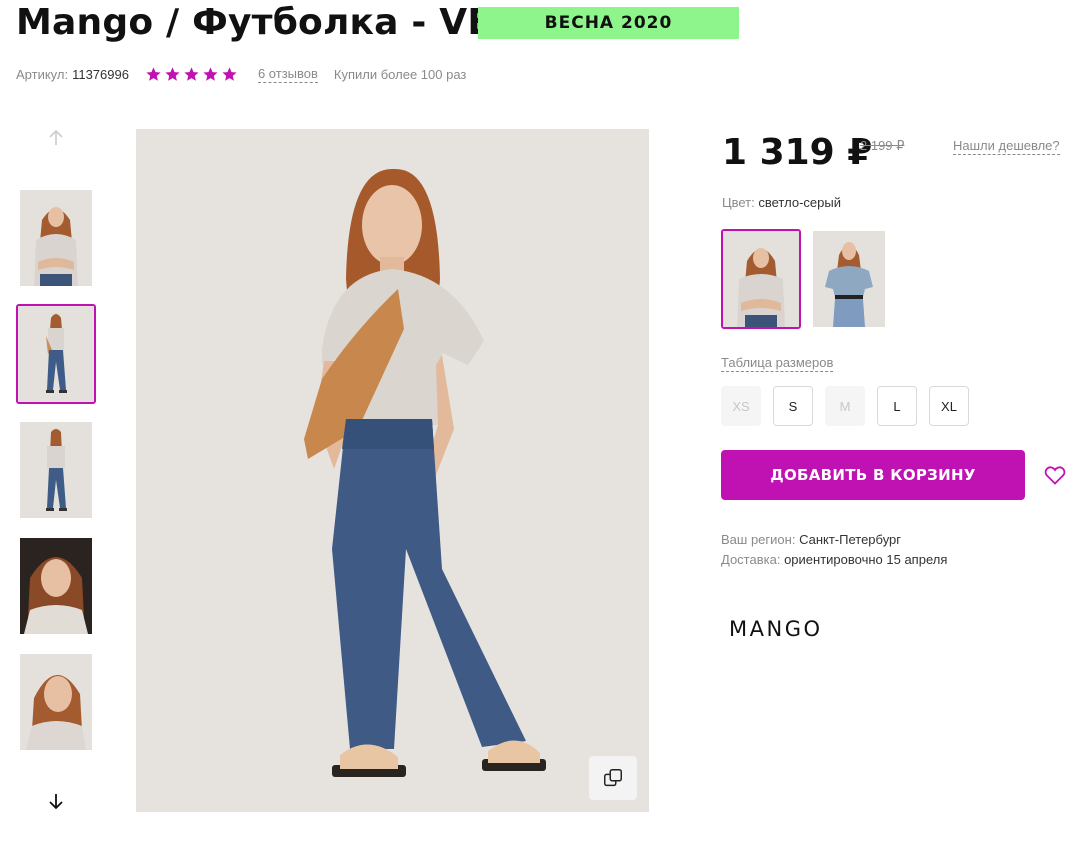  I want to click on region-value: Санкт-Петербург, so click(850, 539).